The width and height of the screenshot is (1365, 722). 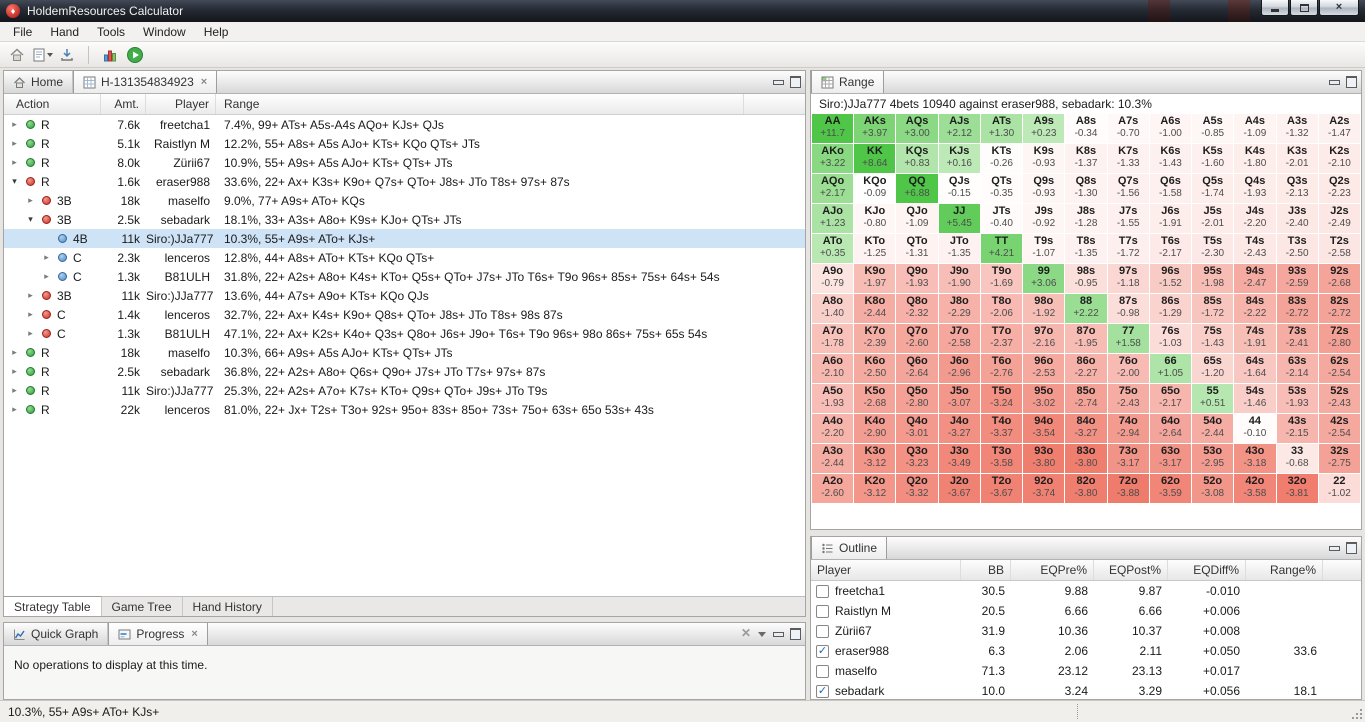 What do you see at coordinates (1001, 188) in the screenshot?
I see `range-cell-QTs: QTs -0.35` at bounding box center [1001, 188].